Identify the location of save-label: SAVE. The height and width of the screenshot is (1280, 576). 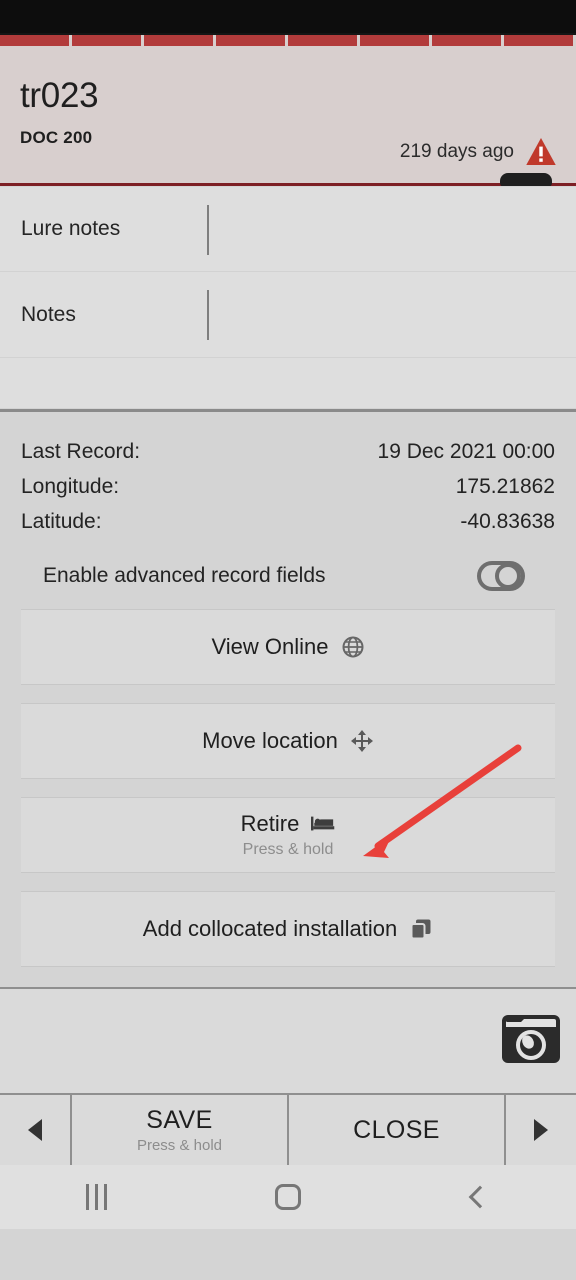
(179, 1120).